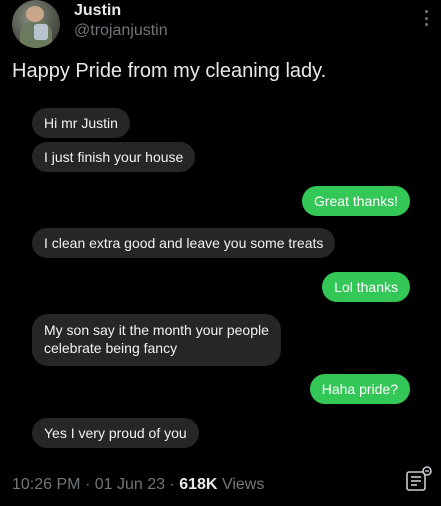  What do you see at coordinates (81, 123) in the screenshot?
I see `message-bubble-incoming: Hi mr Justin` at bounding box center [81, 123].